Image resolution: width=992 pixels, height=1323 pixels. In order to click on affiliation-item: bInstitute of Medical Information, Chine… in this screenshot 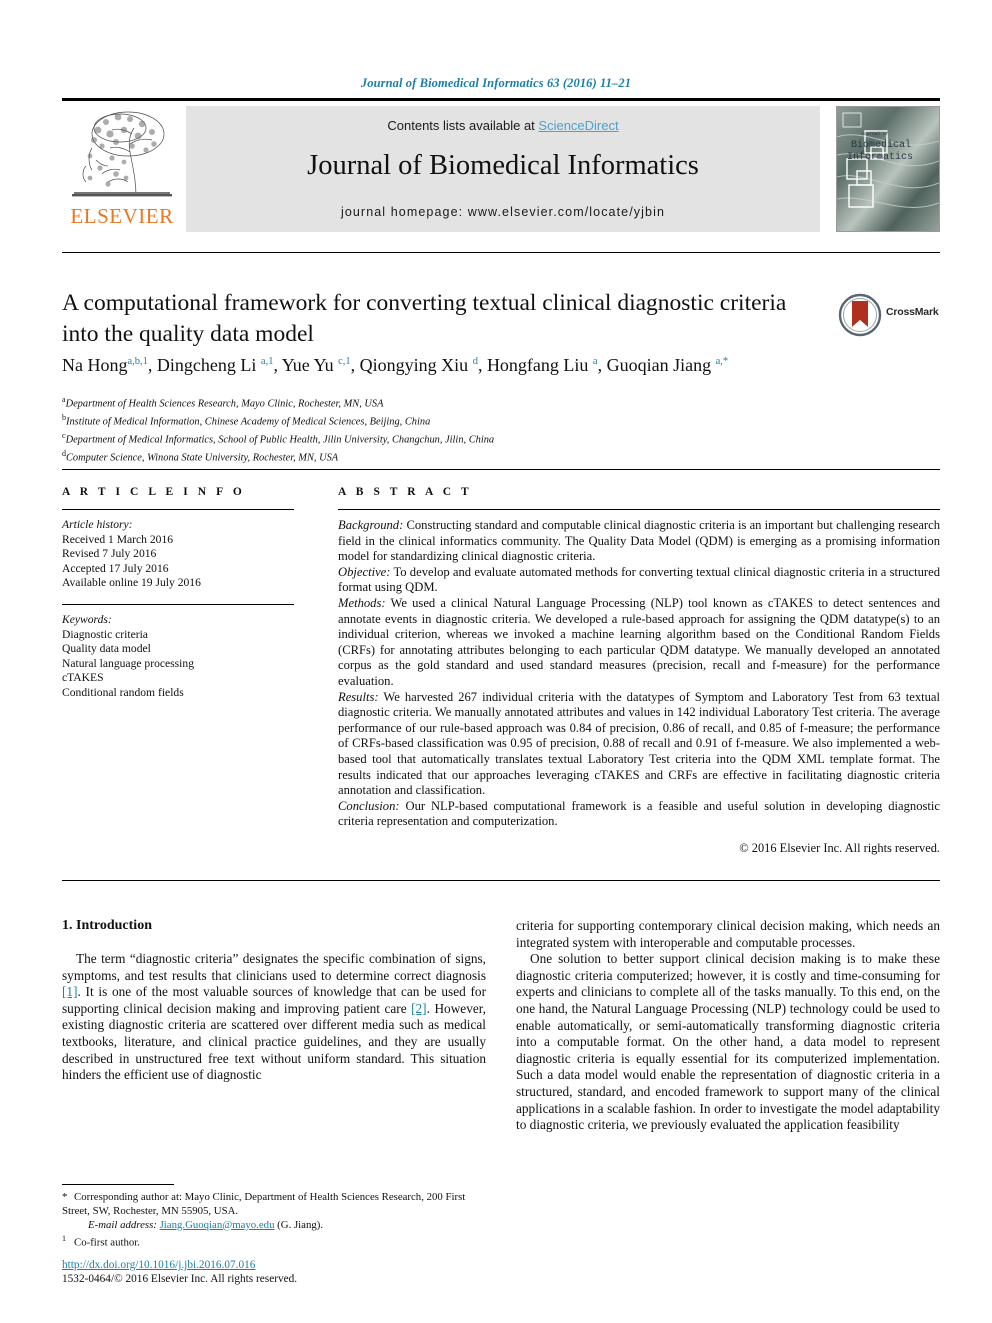, I will do `click(412, 420)`.